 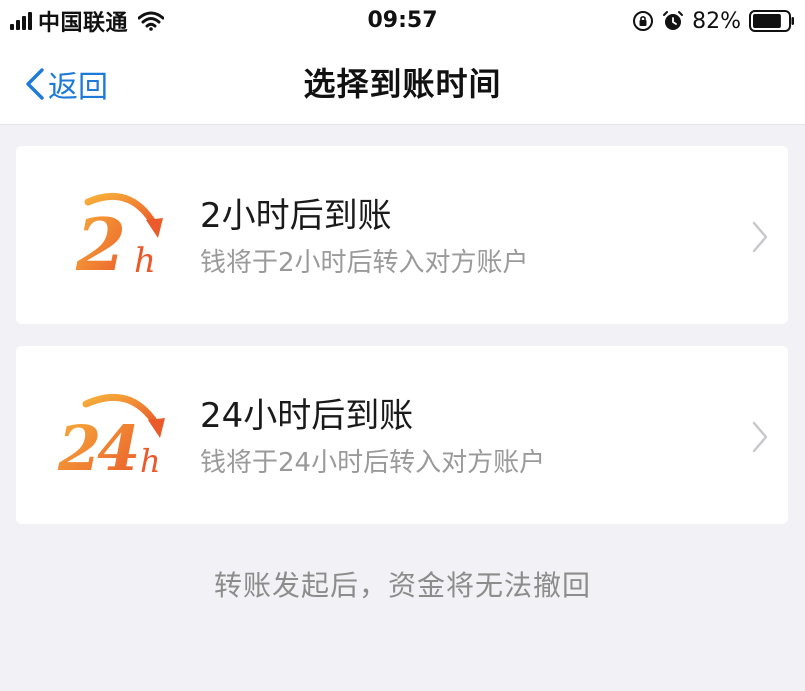 What do you see at coordinates (296, 216) in the screenshot?
I see `option-title: 2小时后到账` at bounding box center [296, 216].